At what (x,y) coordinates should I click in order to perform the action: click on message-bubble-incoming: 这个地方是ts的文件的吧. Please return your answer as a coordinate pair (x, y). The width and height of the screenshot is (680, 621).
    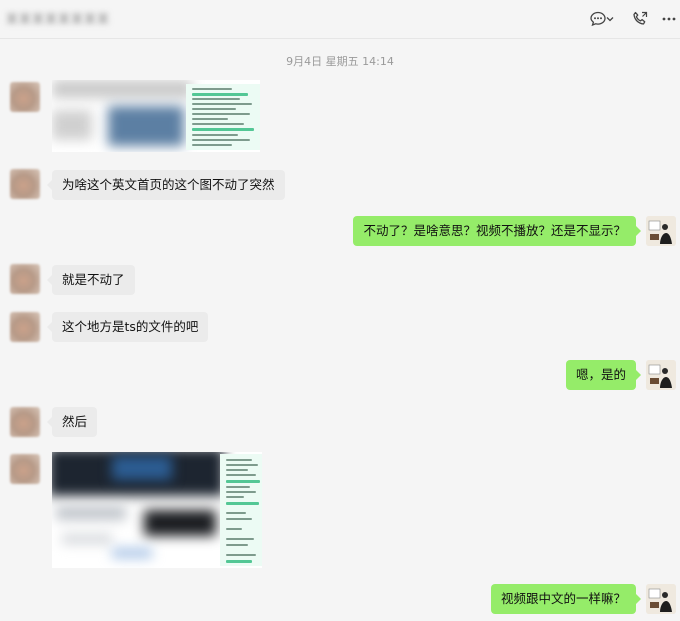
    Looking at the image, I should click on (127, 327).